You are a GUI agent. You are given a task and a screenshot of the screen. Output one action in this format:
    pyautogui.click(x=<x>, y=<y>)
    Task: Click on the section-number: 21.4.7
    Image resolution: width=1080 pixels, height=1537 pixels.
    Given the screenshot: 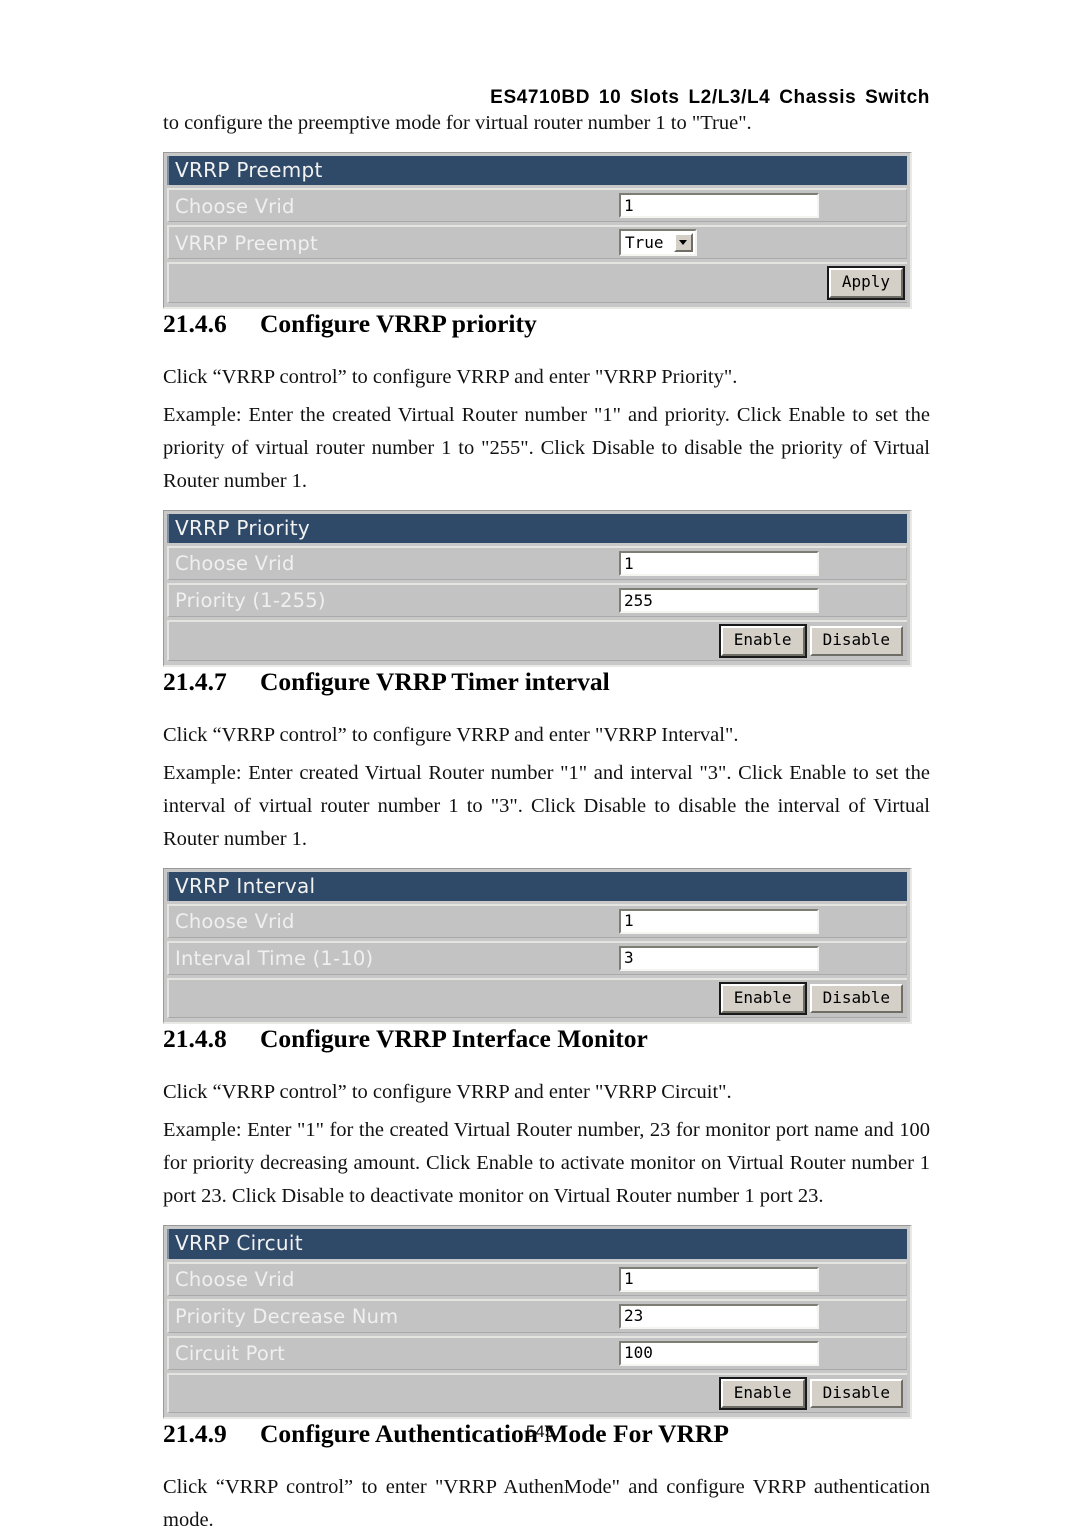 What is the action you would take?
    pyautogui.click(x=195, y=681)
    